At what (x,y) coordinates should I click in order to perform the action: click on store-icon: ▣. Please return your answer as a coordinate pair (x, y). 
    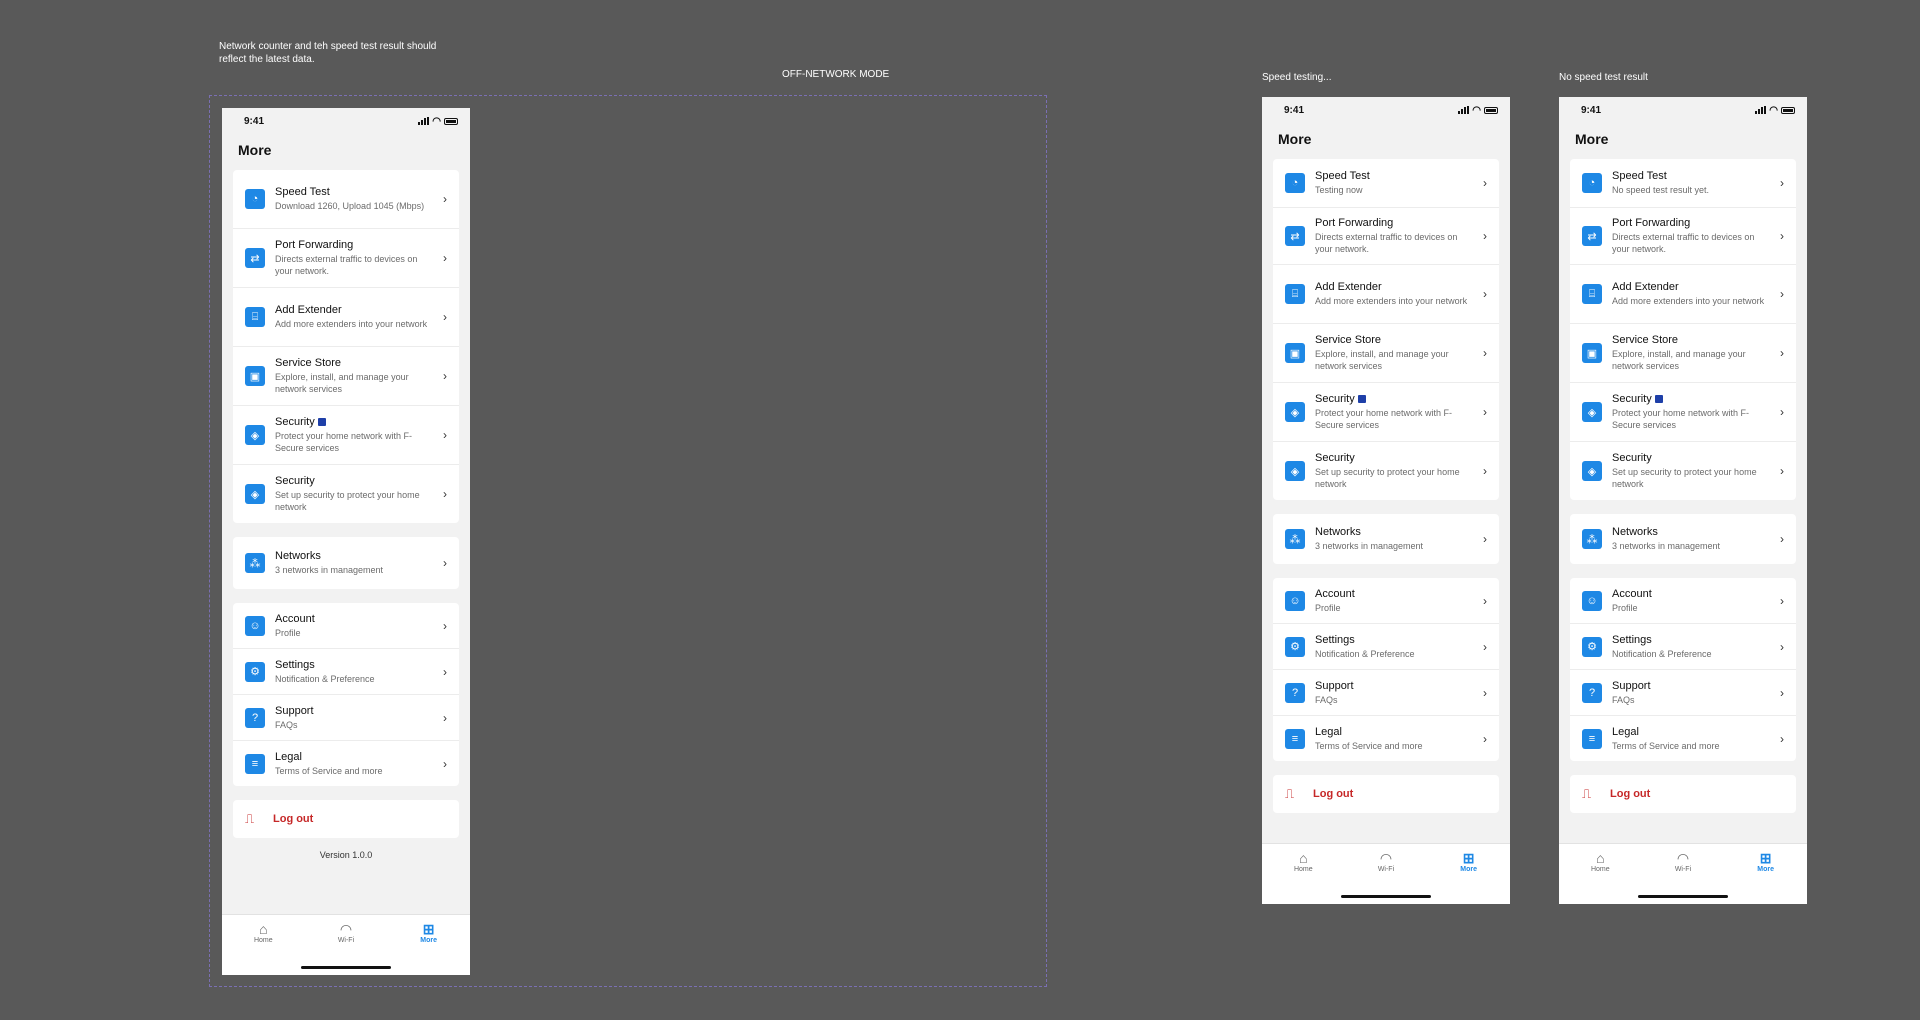
    Looking at the image, I should click on (255, 376).